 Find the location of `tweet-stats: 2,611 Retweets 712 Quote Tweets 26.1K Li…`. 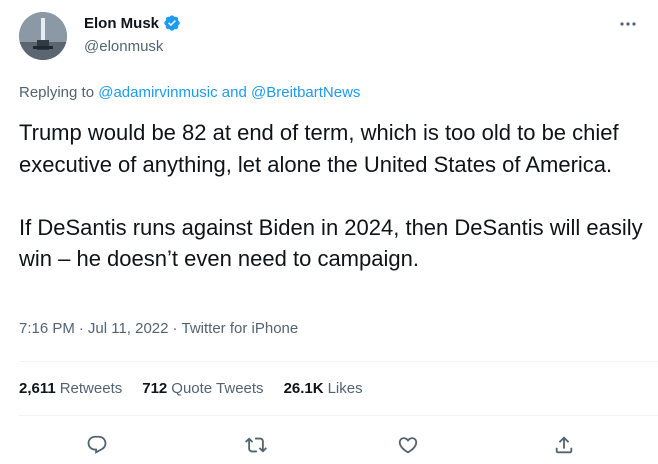

tweet-stats: 2,611 Retweets 712 Quote Tweets 26.1K Li… is located at coordinates (191, 388).